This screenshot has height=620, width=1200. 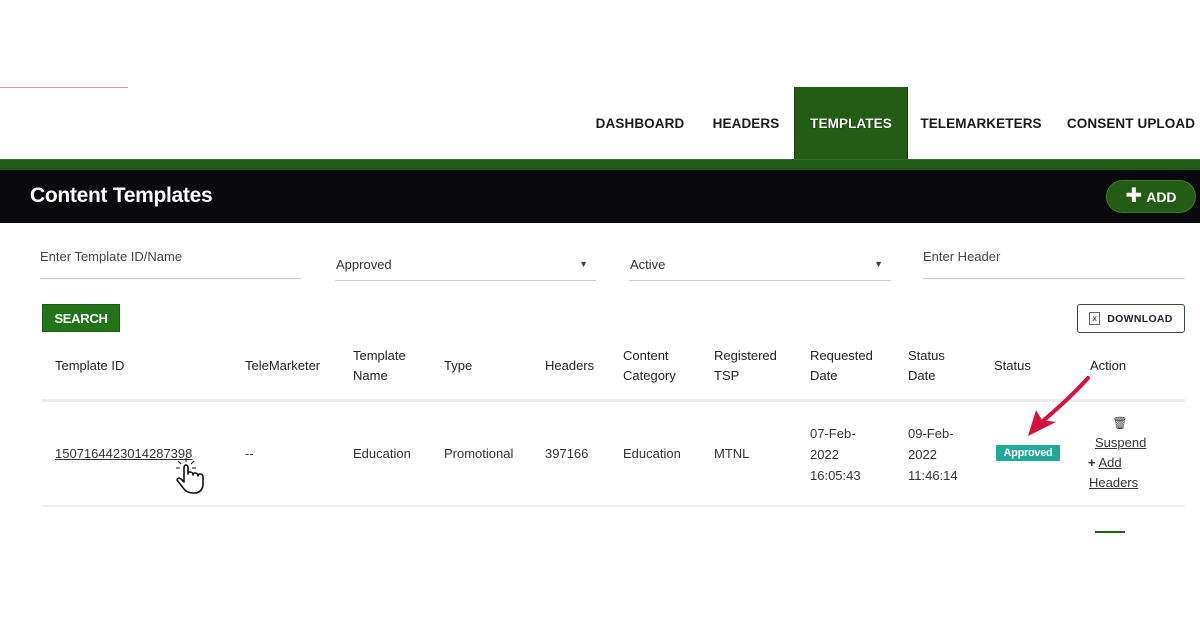 I want to click on col-requested-date: Requested Date, so click(x=841, y=365).